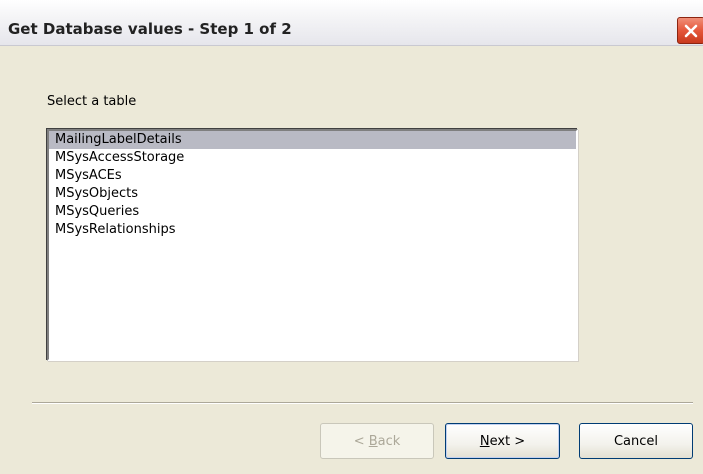 This screenshot has height=474, width=703. What do you see at coordinates (312, 158) in the screenshot?
I see `table-list-item: MSysAccessStorage` at bounding box center [312, 158].